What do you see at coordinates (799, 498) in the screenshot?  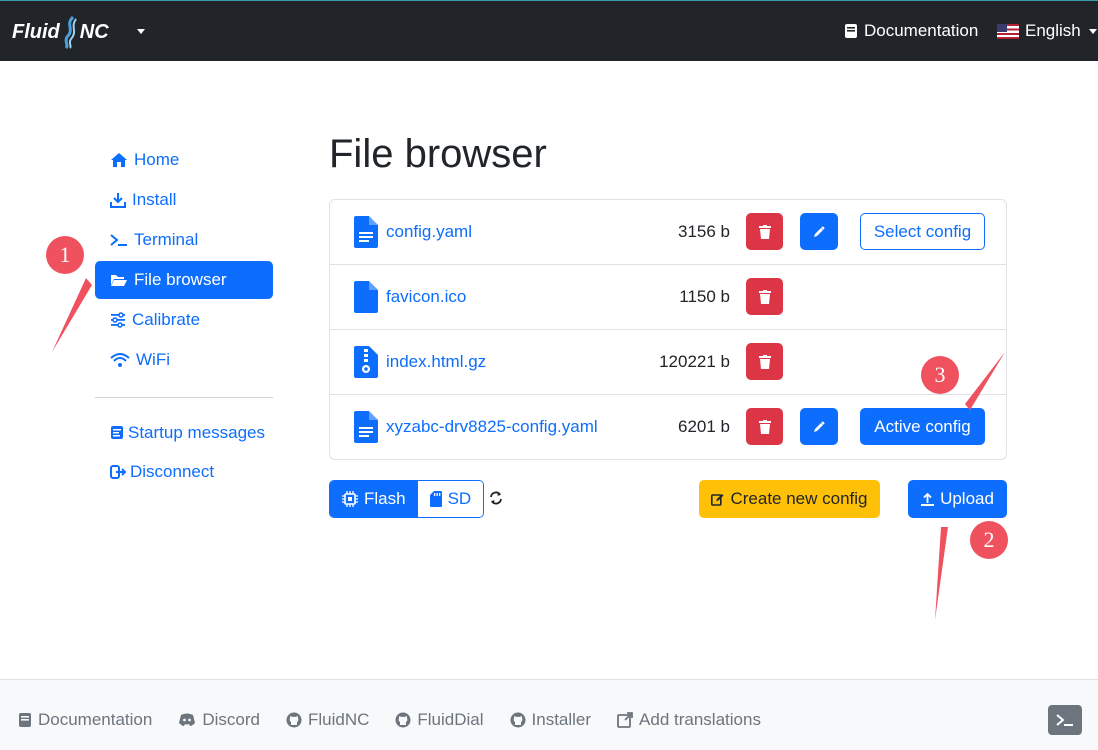 I see `create-new-config-label: Create new config` at bounding box center [799, 498].